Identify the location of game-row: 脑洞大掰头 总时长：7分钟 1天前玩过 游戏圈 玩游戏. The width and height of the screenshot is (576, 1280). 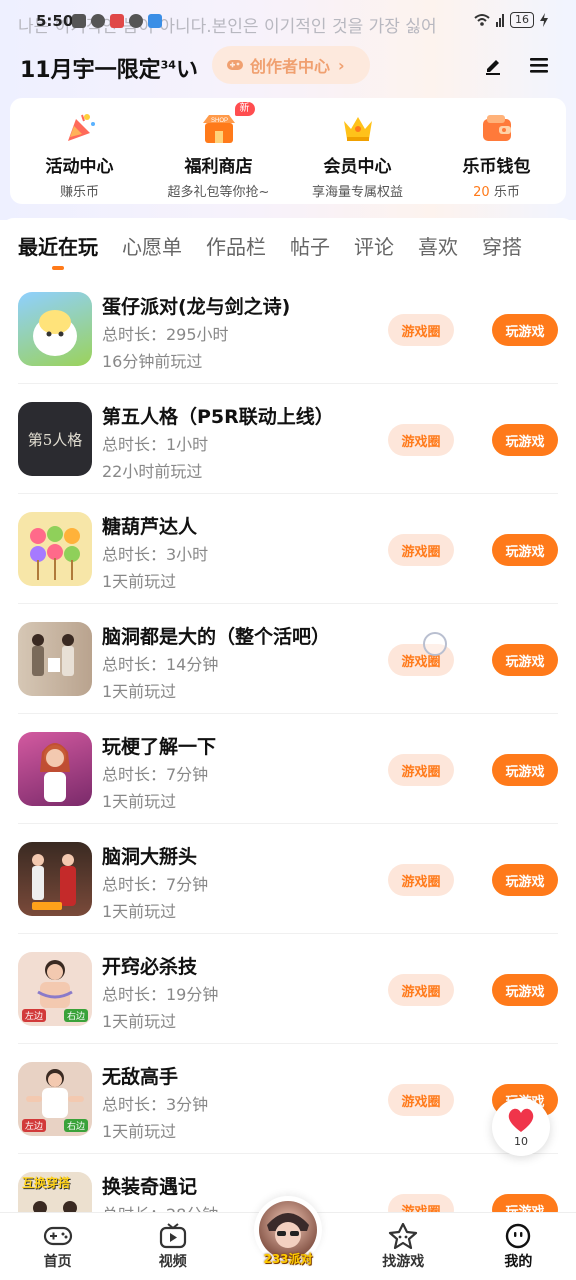
(288, 879).